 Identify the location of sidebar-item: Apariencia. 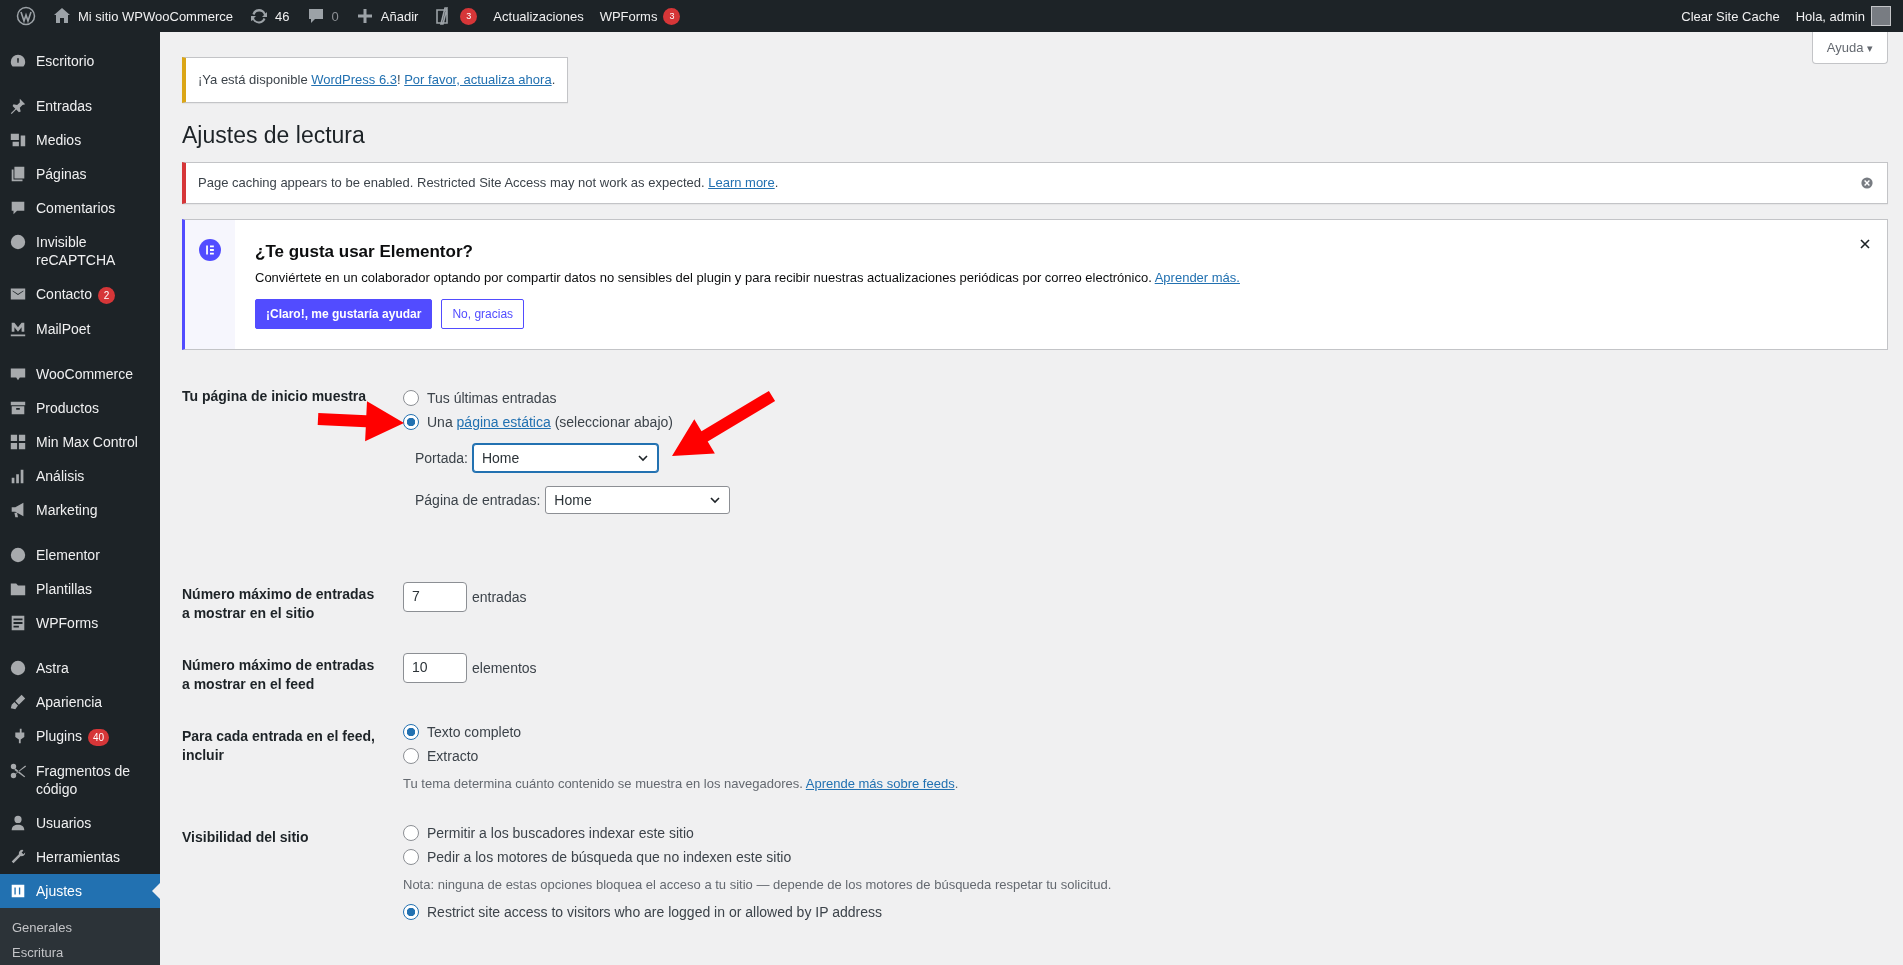
(80, 702).